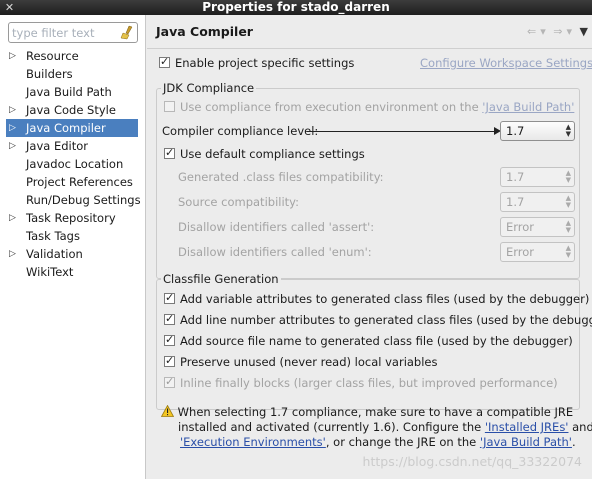 This screenshot has height=479, width=592. Describe the element at coordinates (79, 182) in the screenshot. I see `tree-item-label: Project References` at that location.